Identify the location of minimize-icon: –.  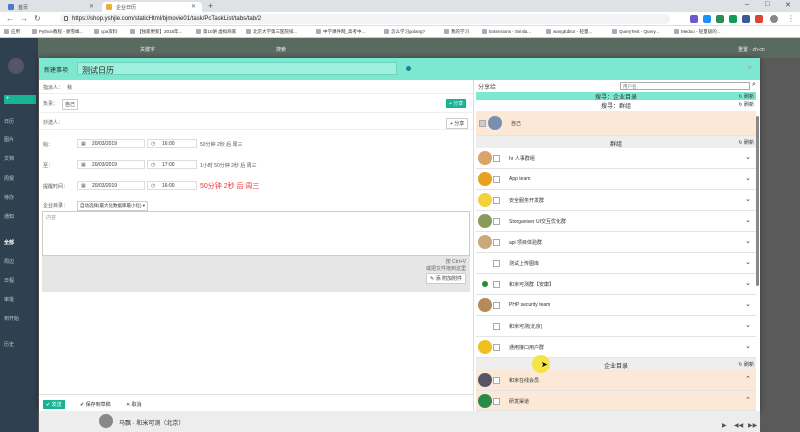
(747, 4).